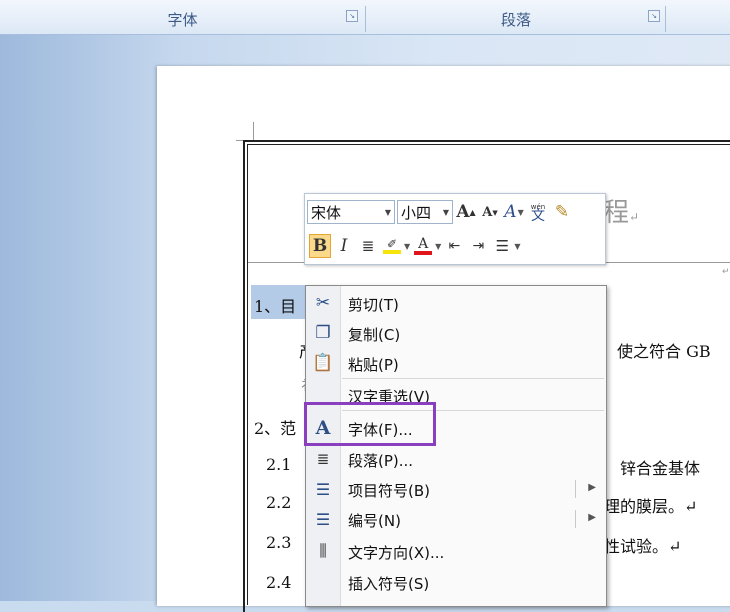 This screenshot has height=612, width=730. What do you see at coordinates (275, 427) in the screenshot?
I see `doc-line-3: 2、范` at bounding box center [275, 427].